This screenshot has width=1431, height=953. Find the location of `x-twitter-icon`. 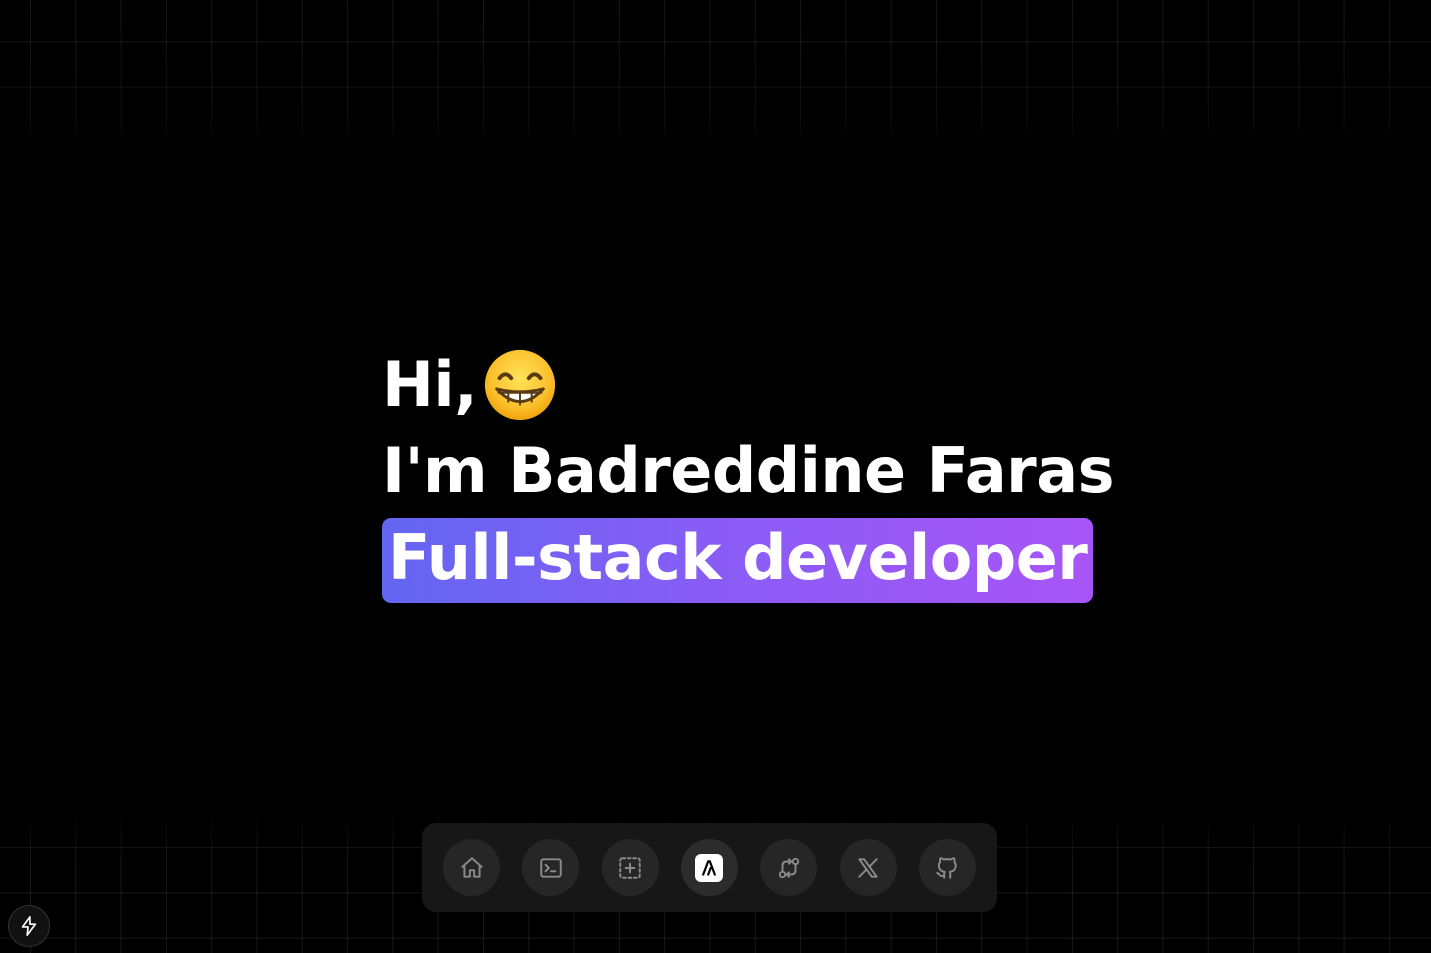

x-twitter-icon is located at coordinates (868, 867).